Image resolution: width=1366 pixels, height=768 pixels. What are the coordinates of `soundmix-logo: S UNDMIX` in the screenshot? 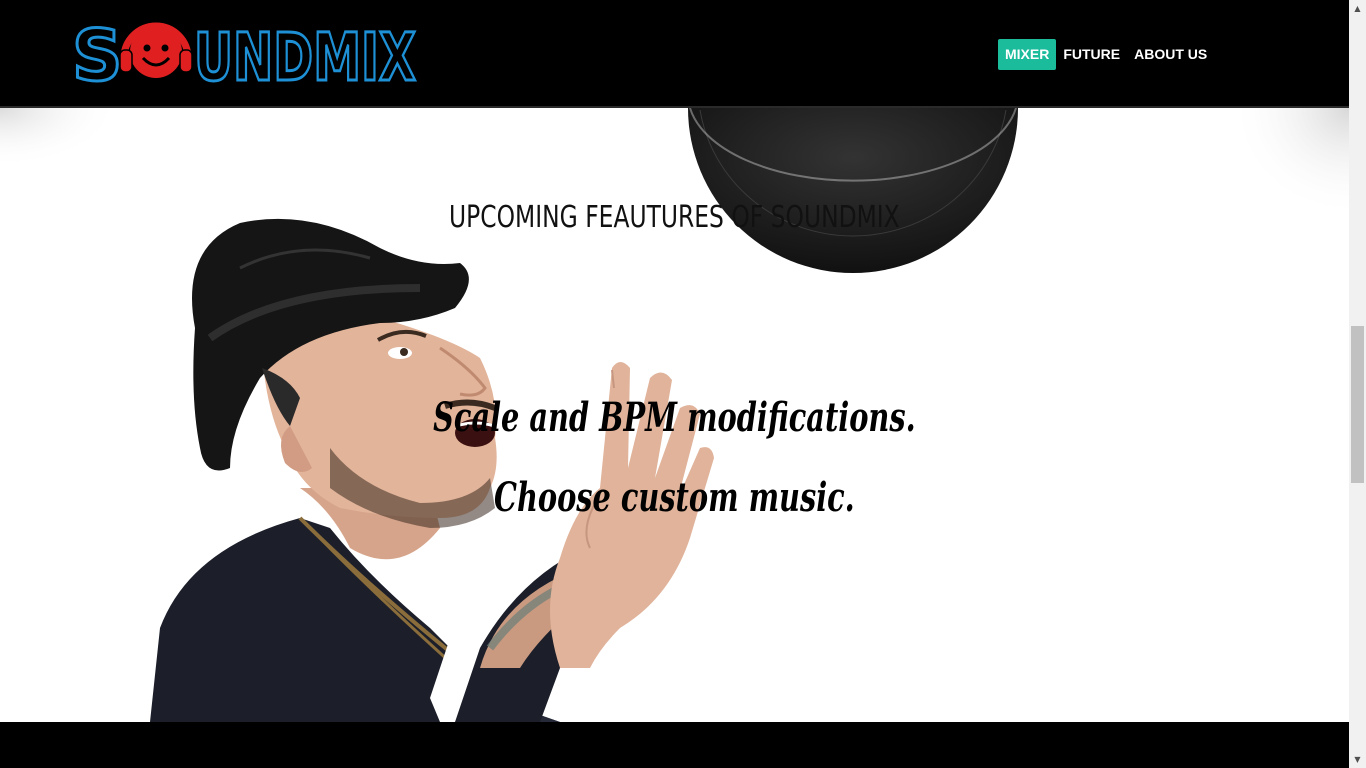 It's located at (247, 52).